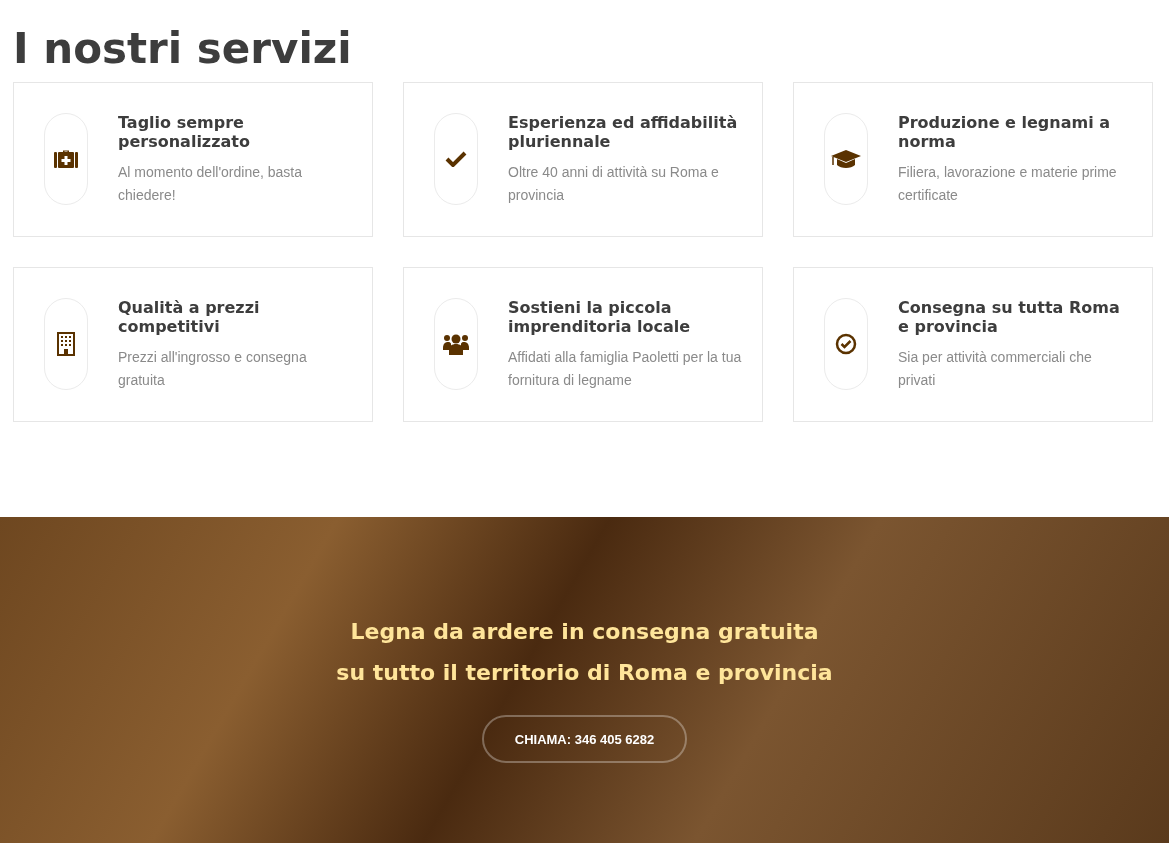  Describe the element at coordinates (625, 369) in the screenshot. I see `service-description: Affidati alla famiglia Paoletti per la tua fornitura di legname` at that location.